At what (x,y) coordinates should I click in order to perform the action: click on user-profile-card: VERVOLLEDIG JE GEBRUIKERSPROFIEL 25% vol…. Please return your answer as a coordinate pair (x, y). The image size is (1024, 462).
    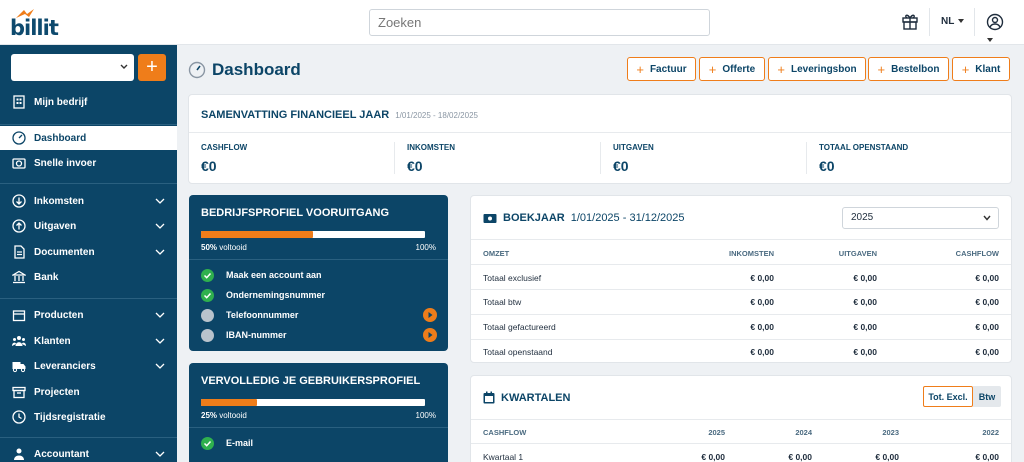
    Looking at the image, I should click on (318, 412).